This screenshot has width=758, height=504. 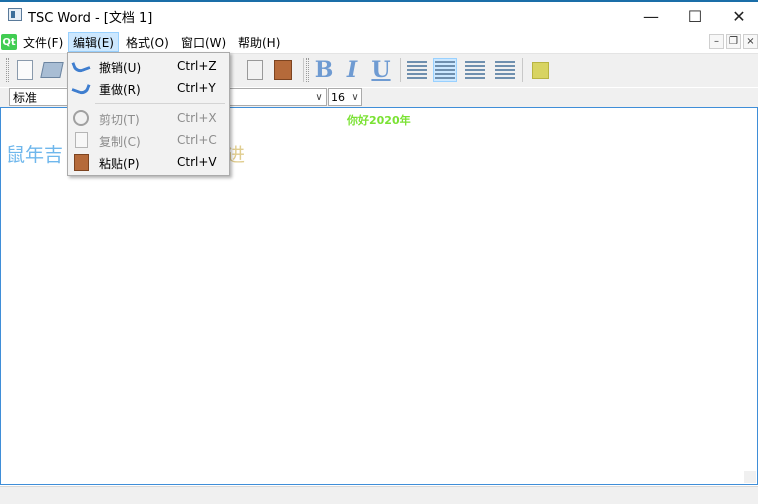 What do you see at coordinates (81, 88) in the screenshot?
I see `redo-icon` at bounding box center [81, 88].